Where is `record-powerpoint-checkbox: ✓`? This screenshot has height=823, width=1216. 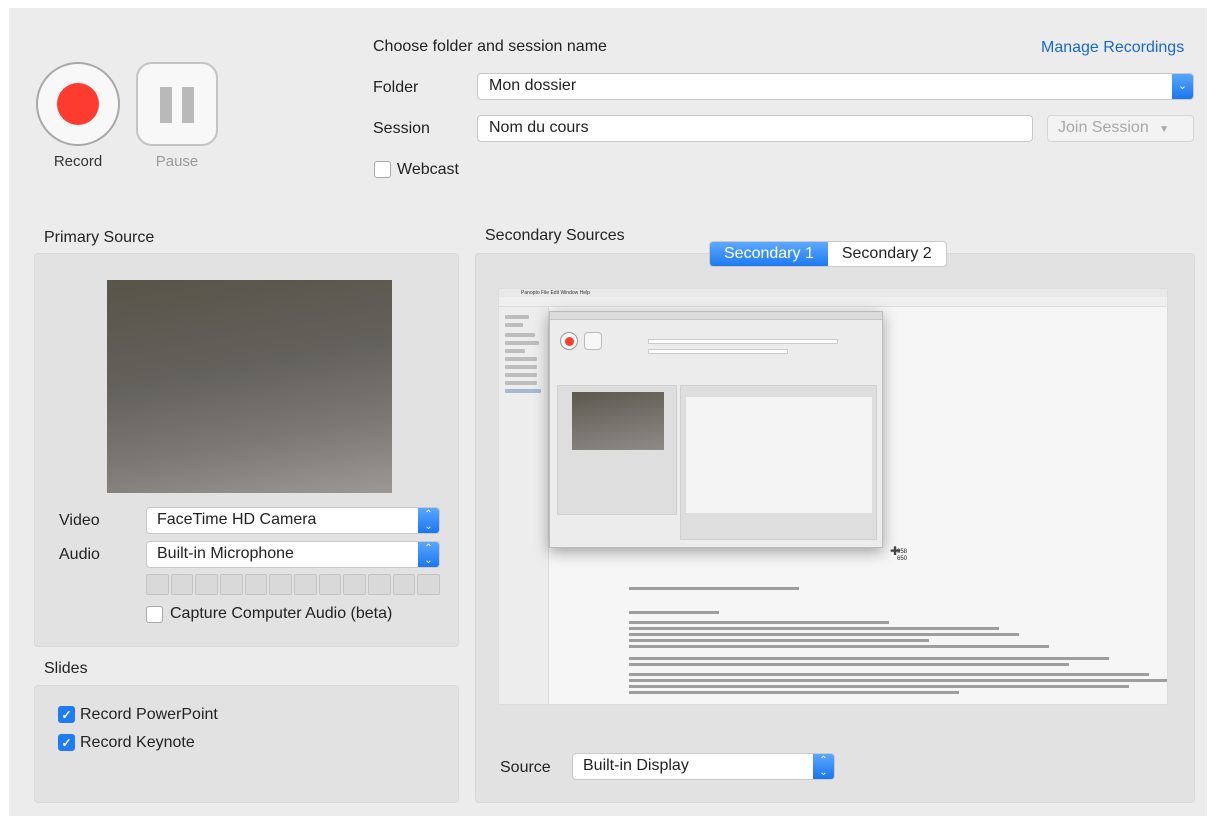
record-powerpoint-checkbox: ✓ is located at coordinates (66, 714).